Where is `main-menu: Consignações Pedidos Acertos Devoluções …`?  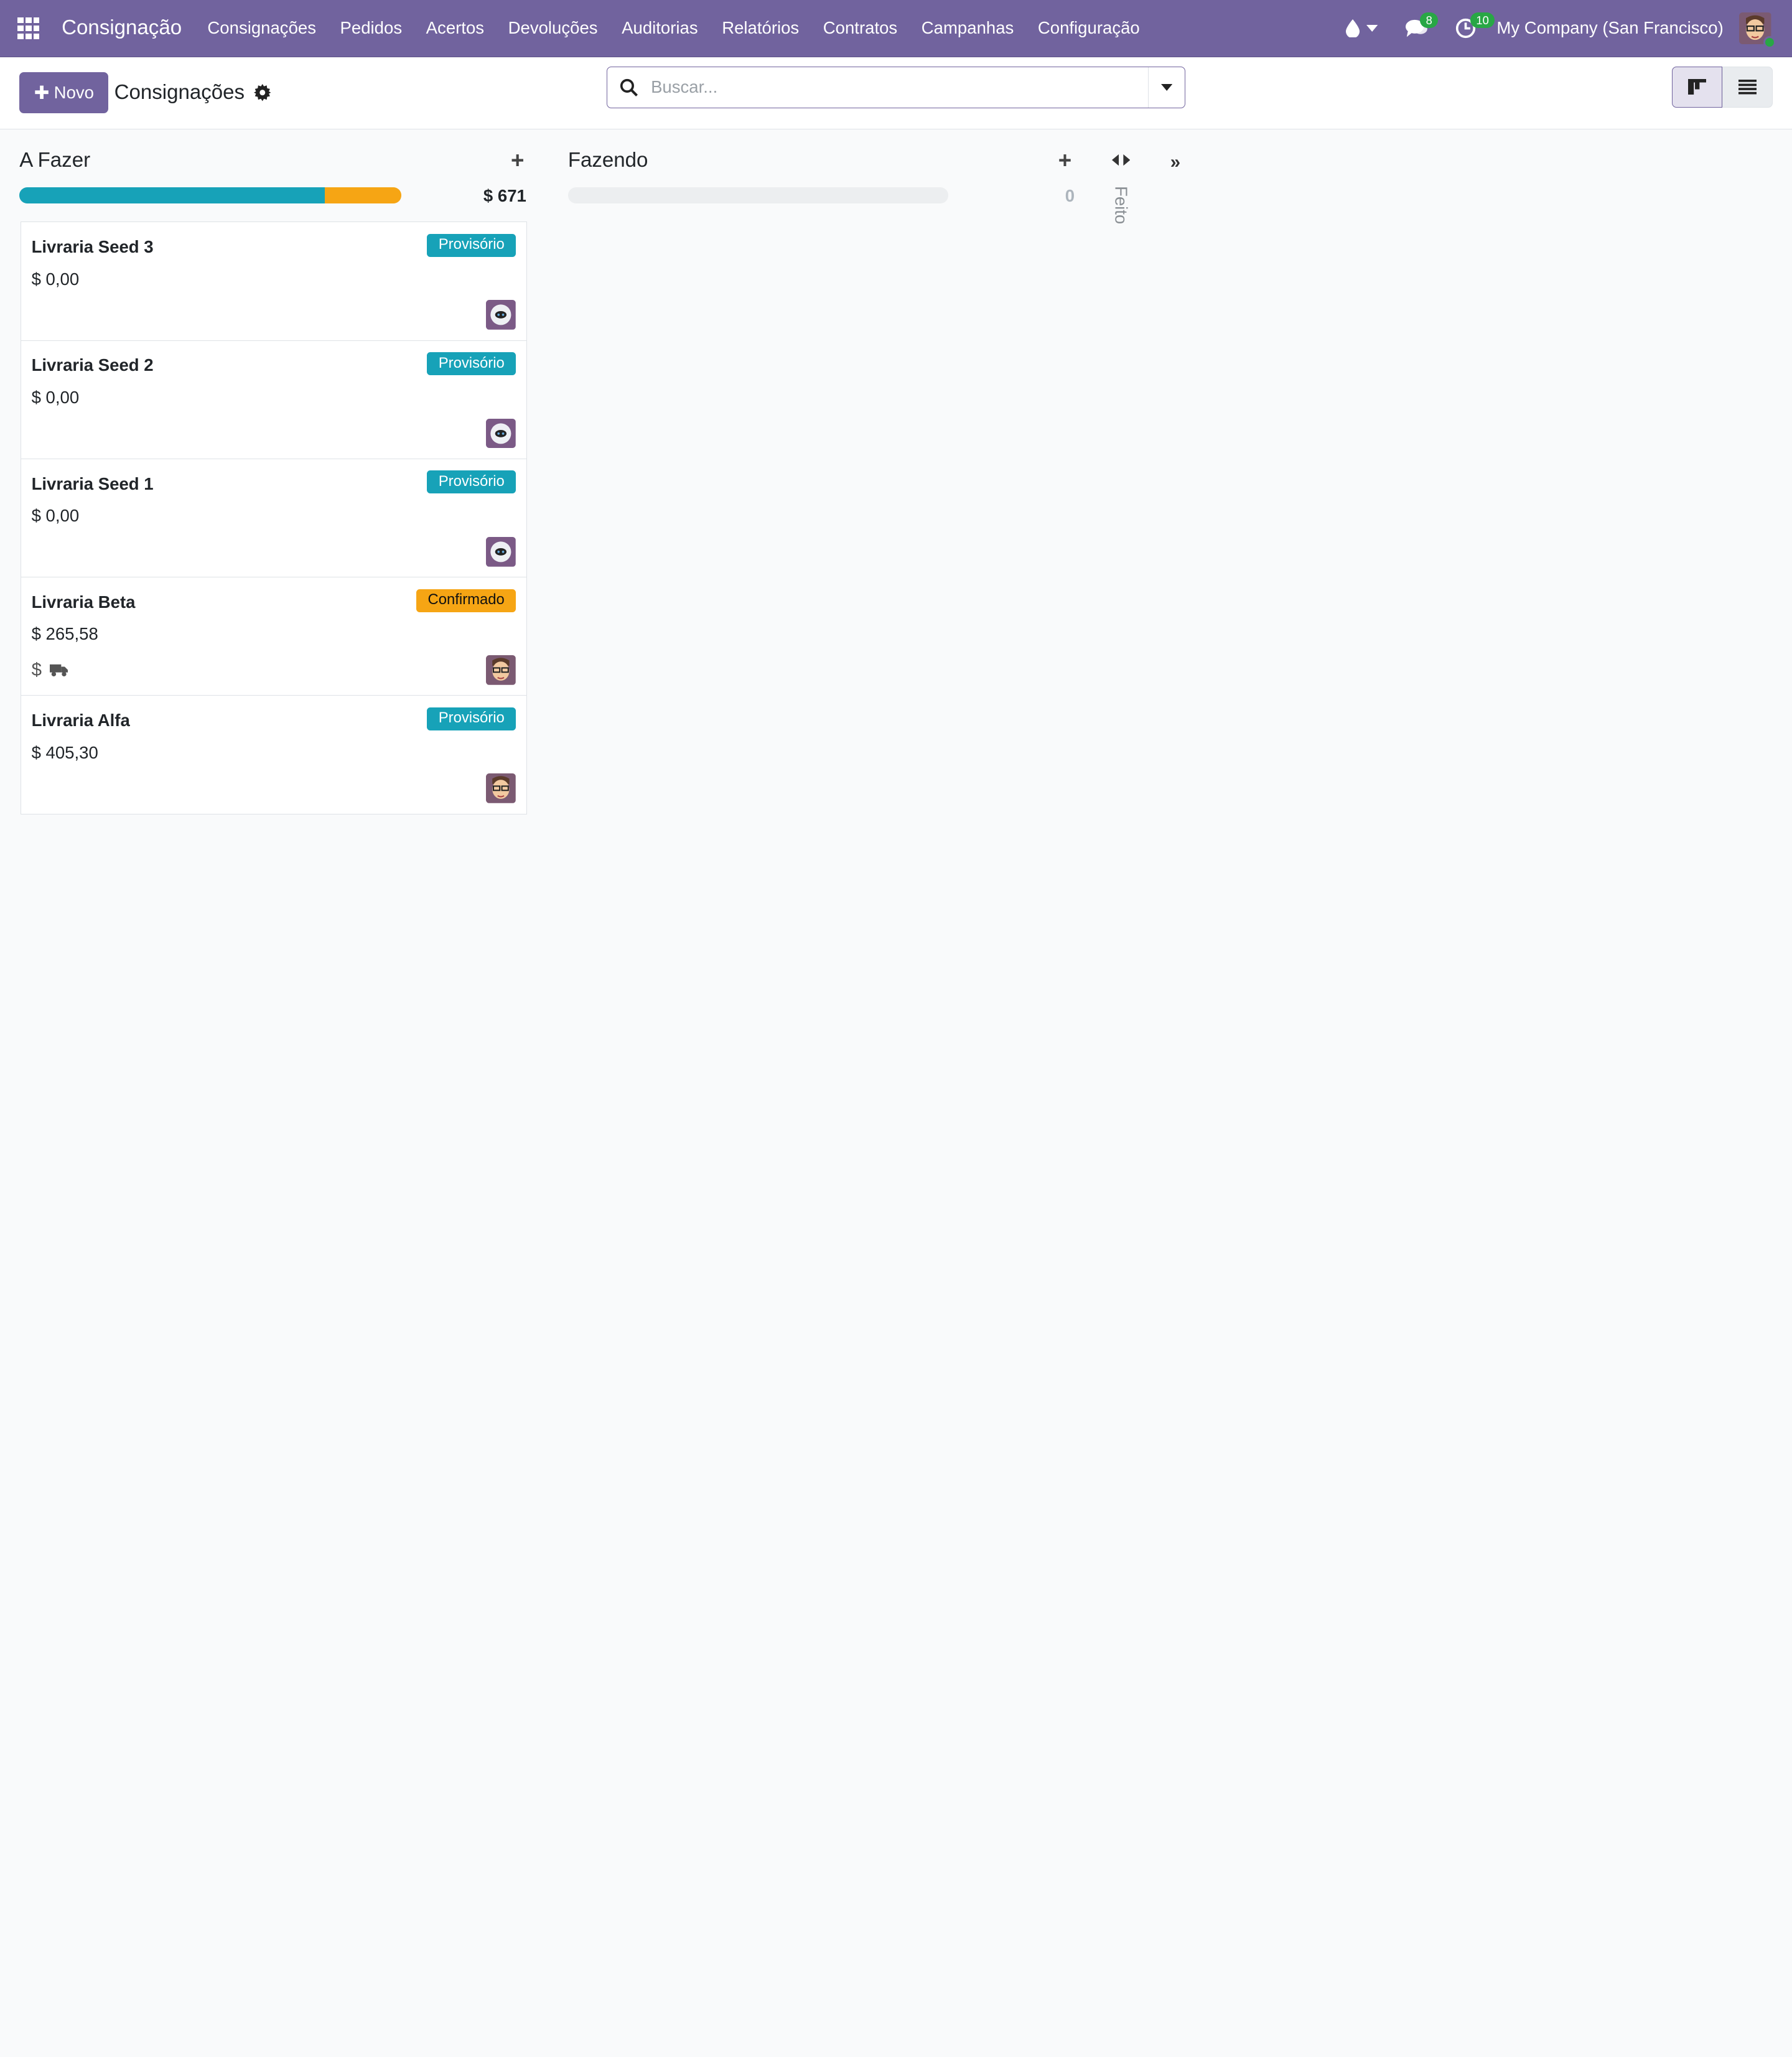
main-menu: Consignações Pedidos Acertos Devoluções … is located at coordinates (673, 28).